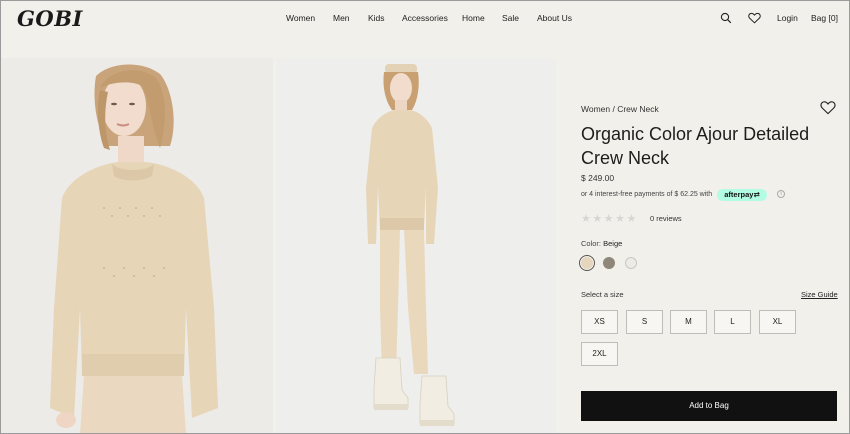 This screenshot has height=434, width=850. What do you see at coordinates (739, 194) in the screenshot?
I see `afterpay-label: afterpay` at bounding box center [739, 194].